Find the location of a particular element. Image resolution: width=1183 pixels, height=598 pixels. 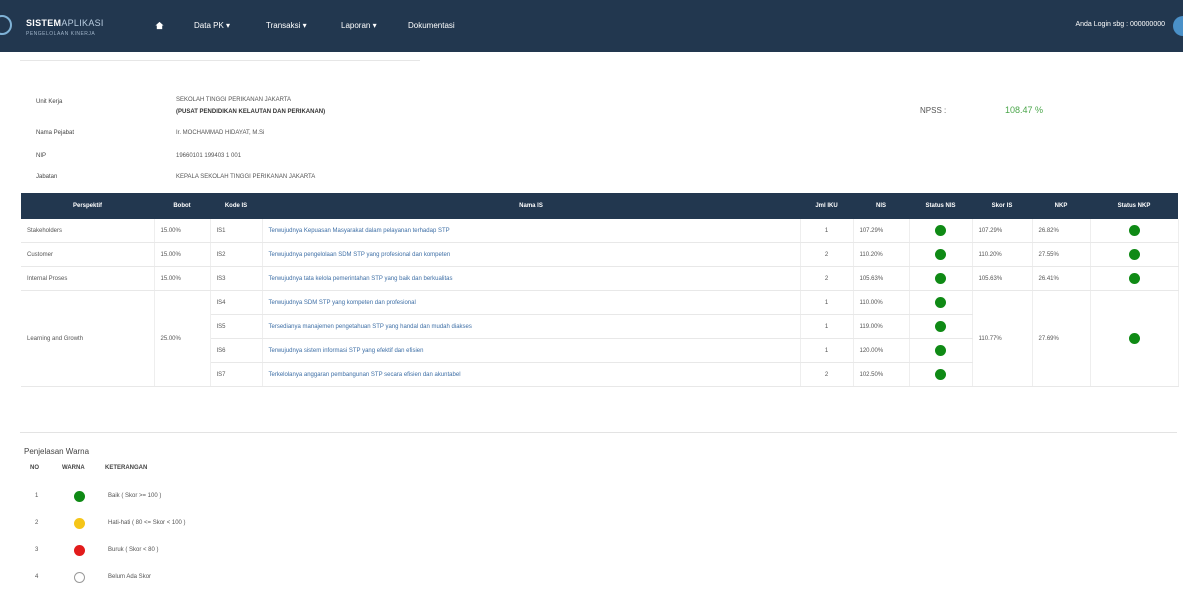

position-value: KEPALA SEKOLAH TINGGI PERIKANAN JAKARTA is located at coordinates (246, 177).